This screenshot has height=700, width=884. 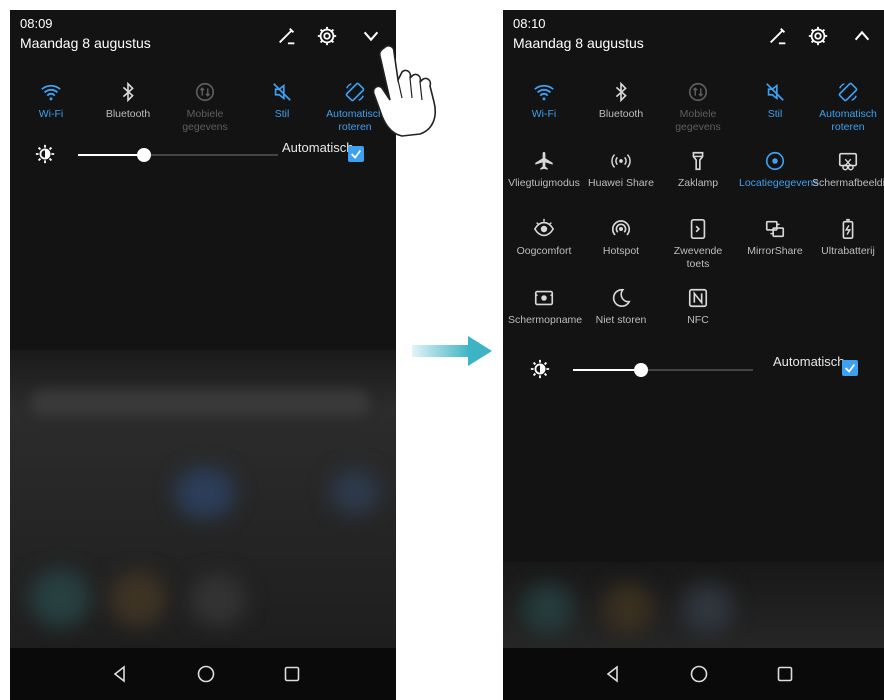 I want to click on toggle-label: MirrorShare, so click(x=775, y=251).